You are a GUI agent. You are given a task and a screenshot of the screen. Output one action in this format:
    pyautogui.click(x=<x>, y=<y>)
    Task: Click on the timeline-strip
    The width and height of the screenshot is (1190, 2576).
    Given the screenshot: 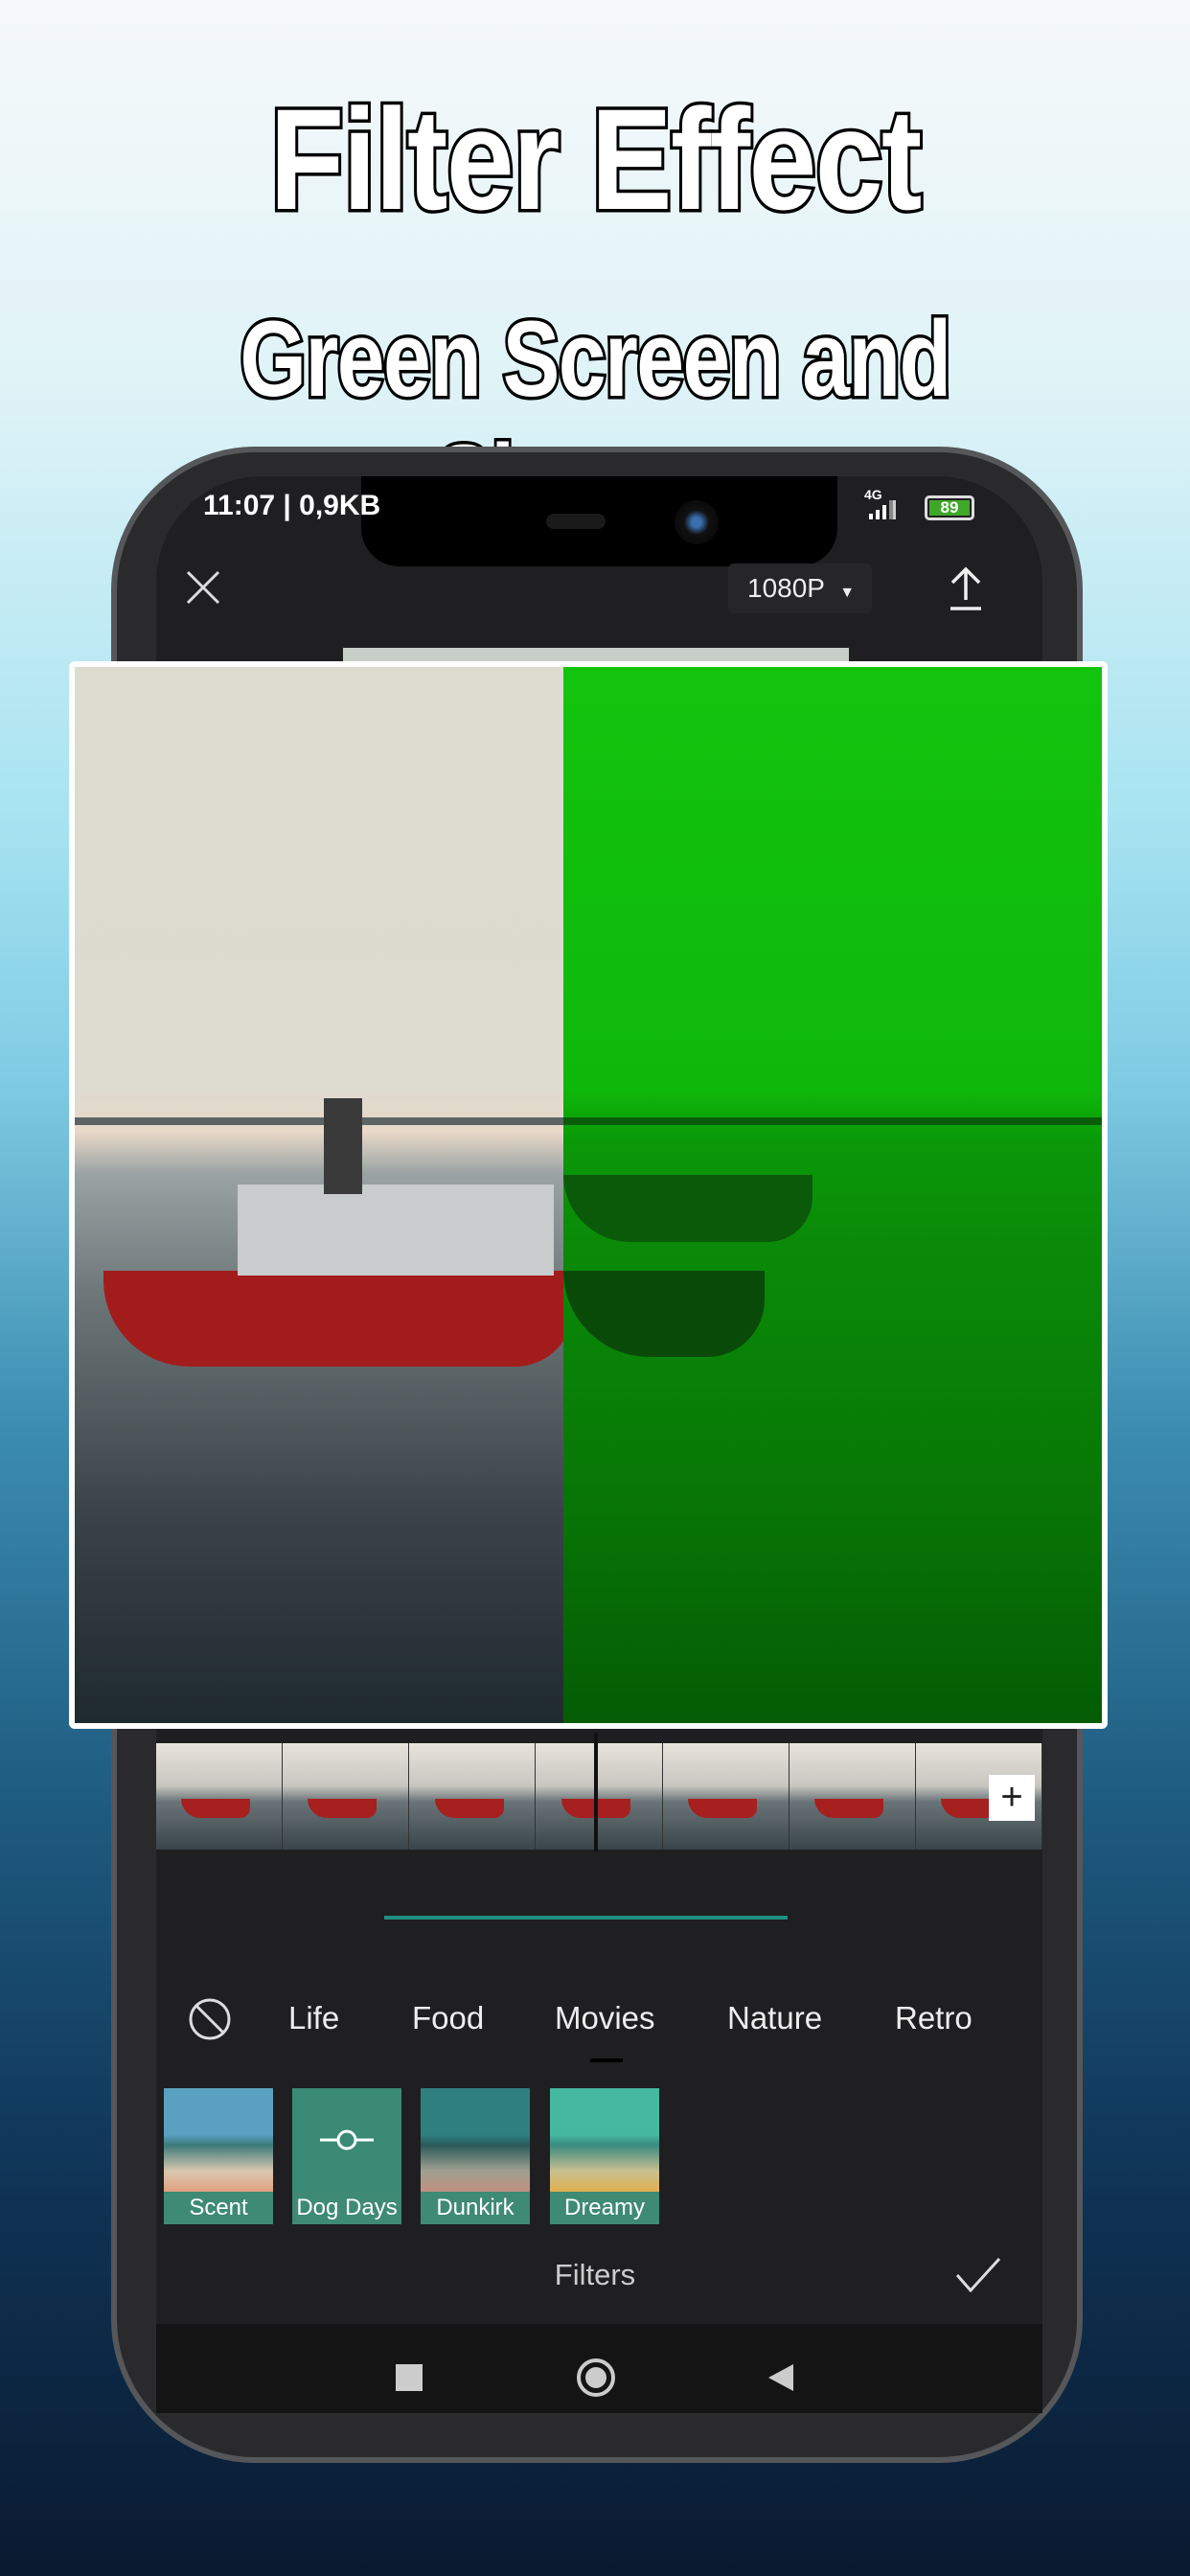 What is the action you would take?
    pyautogui.click(x=599, y=1796)
    